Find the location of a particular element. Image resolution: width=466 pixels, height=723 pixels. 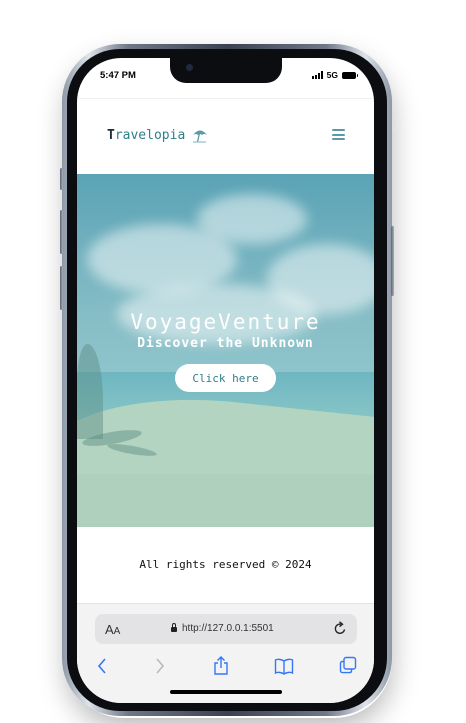

notch is located at coordinates (226, 70).